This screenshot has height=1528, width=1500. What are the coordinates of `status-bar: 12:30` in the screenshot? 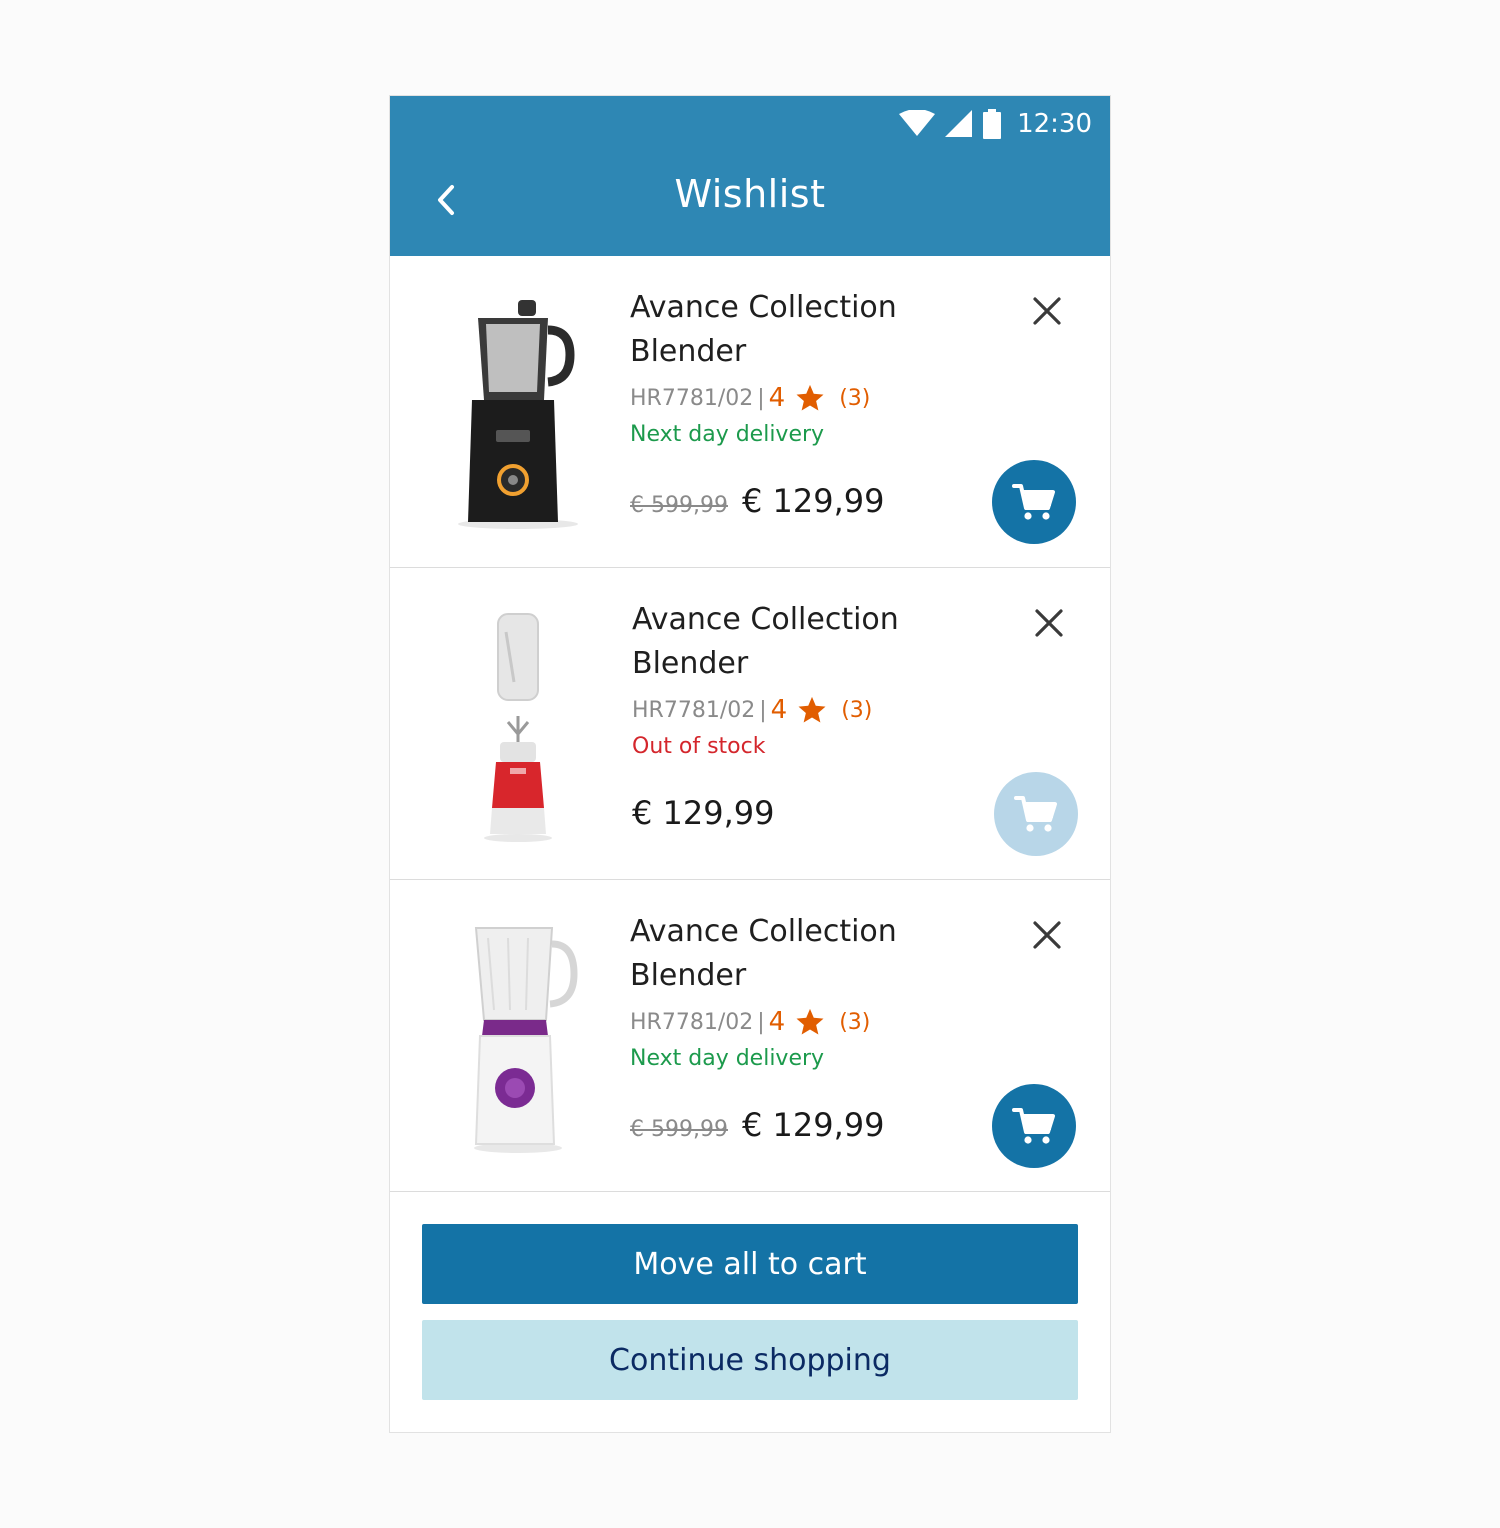 It's located at (995, 124).